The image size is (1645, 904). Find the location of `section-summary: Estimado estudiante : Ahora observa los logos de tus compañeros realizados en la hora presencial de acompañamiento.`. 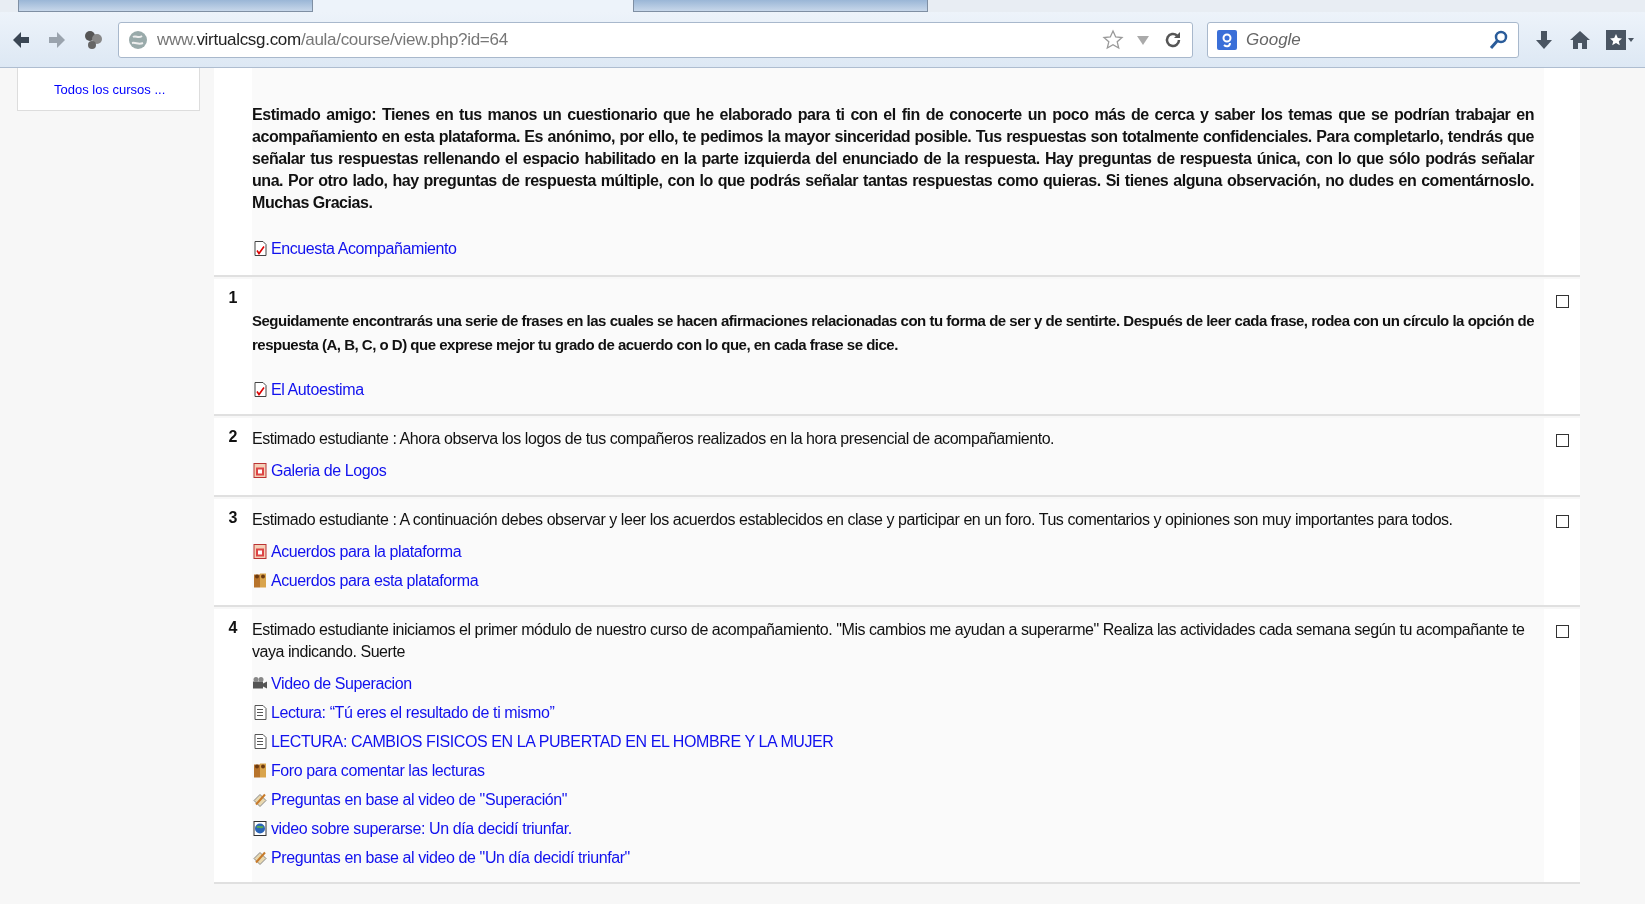

section-summary: Estimado estudiante : Ahora observa los logos de tus compañeros realizados en la hora presencial de acompañamiento. is located at coordinates (654, 439).